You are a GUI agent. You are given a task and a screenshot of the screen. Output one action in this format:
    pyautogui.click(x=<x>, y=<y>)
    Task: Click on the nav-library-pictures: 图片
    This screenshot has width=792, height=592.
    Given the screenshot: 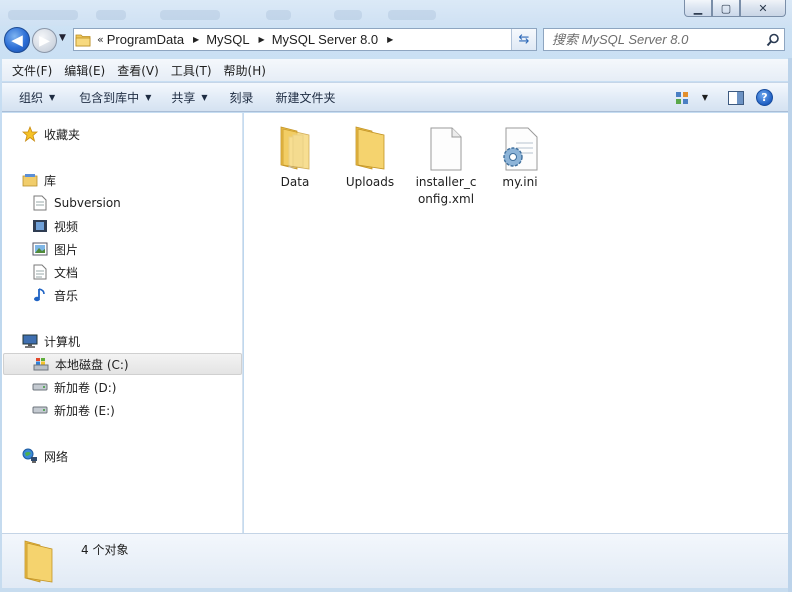 What is the action you would take?
    pyautogui.click(x=55, y=249)
    